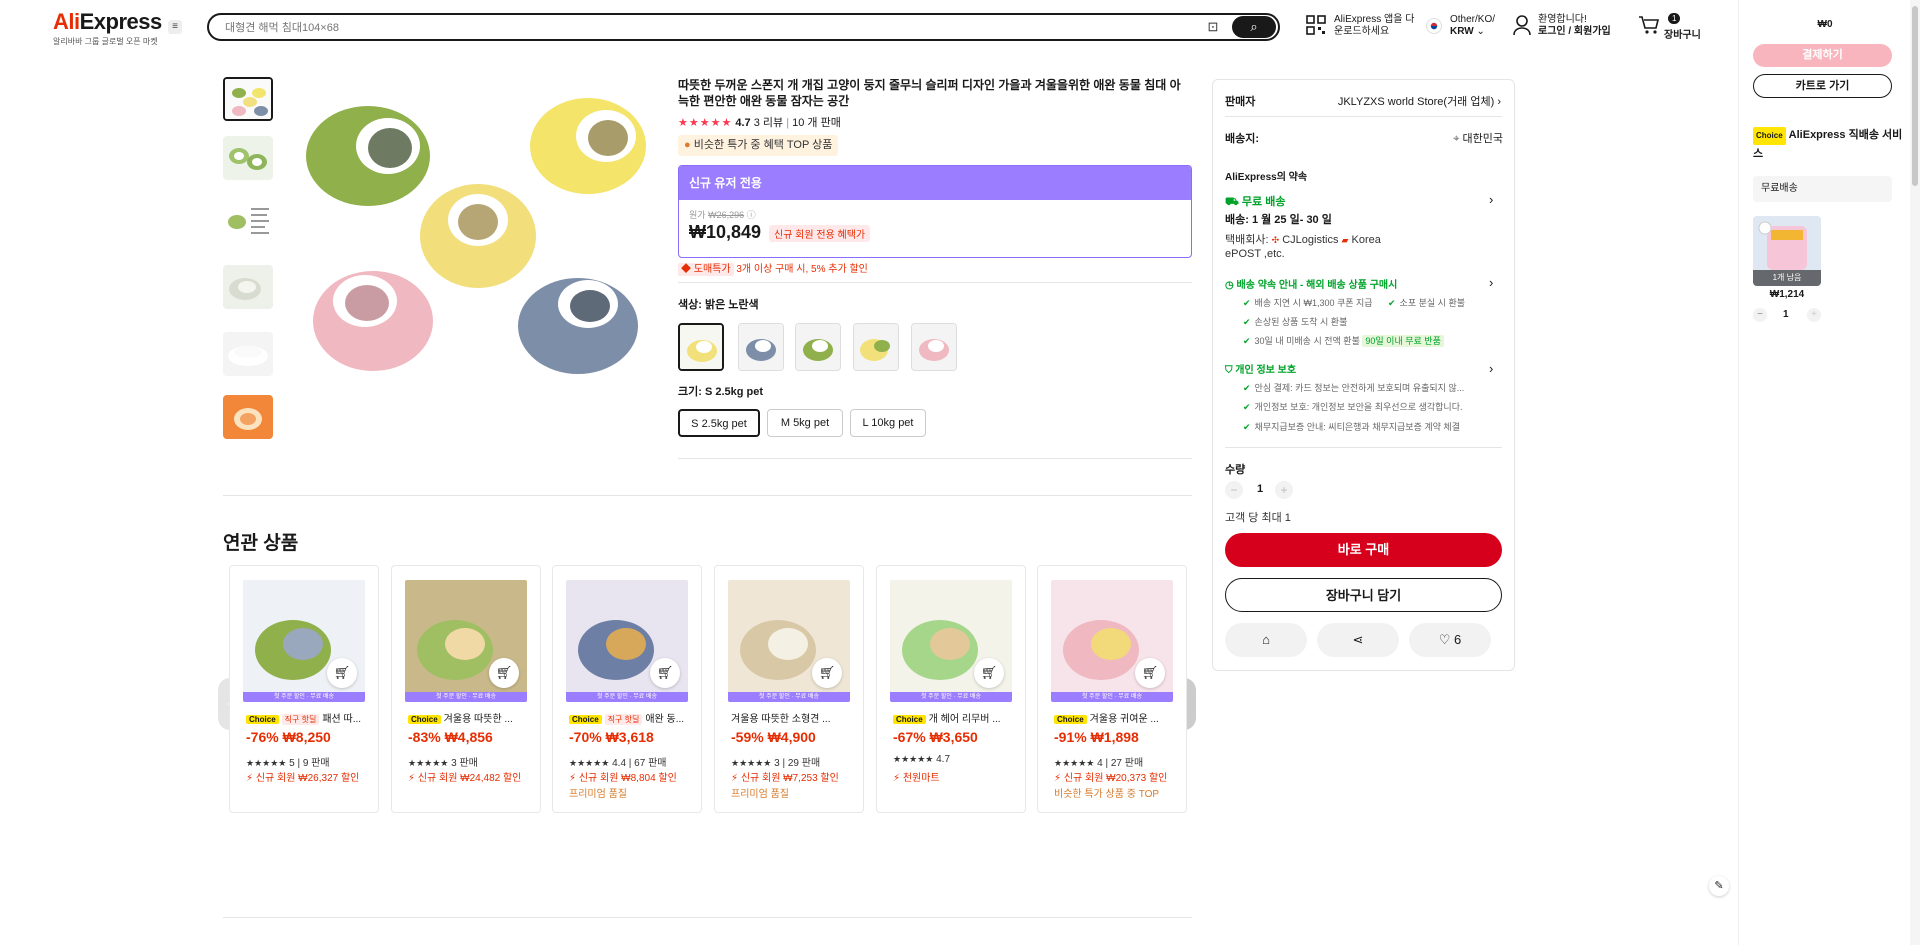  I want to click on color-swatch-yellow, so click(701, 347).